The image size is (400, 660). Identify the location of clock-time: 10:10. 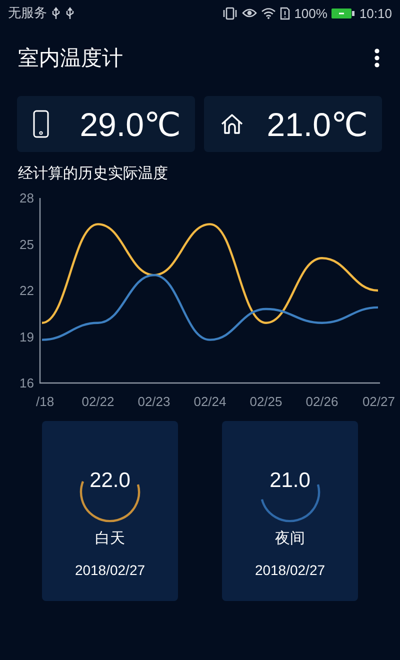
(375, 13).